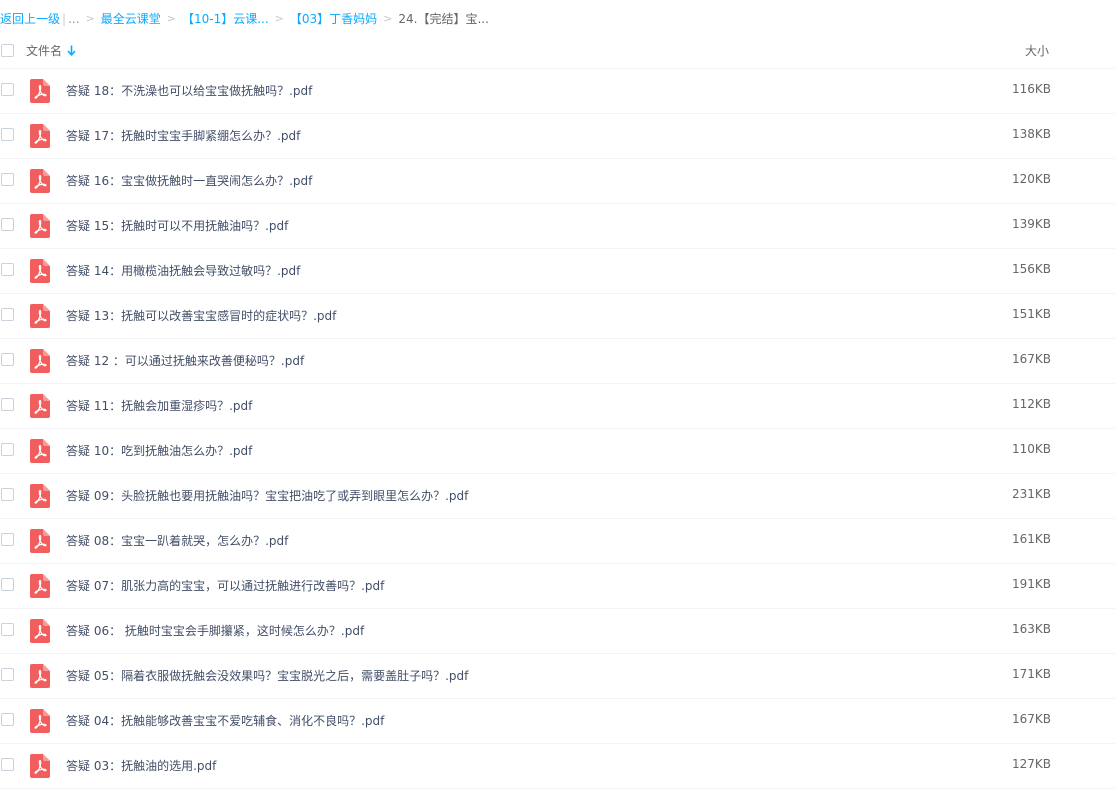  Describe the element at coordinates (159, 405) in the screenshot. I see `file-name-link: 答疑 11：抚触会加重湿疹吗？.pdf` at that location.